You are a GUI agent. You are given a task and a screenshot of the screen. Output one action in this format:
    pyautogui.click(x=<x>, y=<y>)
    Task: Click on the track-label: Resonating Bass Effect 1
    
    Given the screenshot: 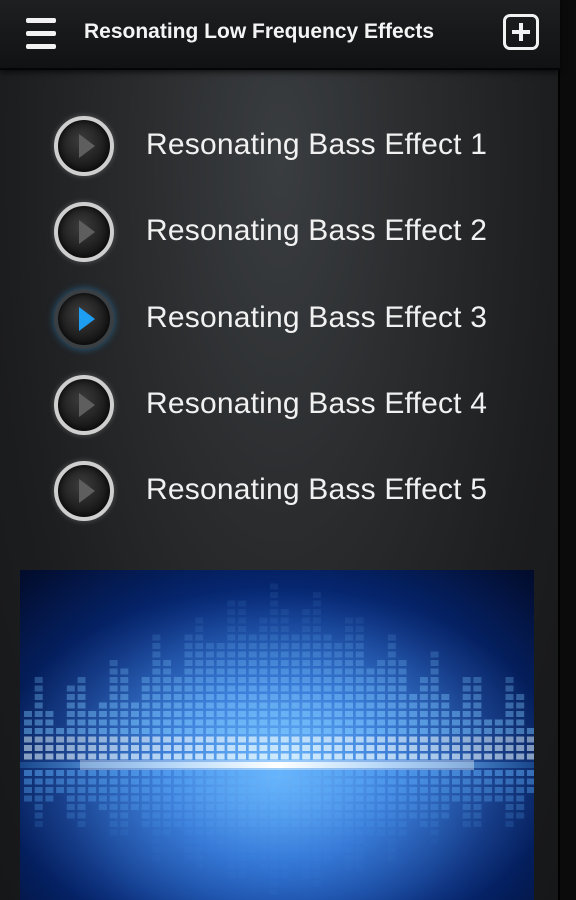 What is the action you would take?
    pyautogui.click(x=317, y=144)
    